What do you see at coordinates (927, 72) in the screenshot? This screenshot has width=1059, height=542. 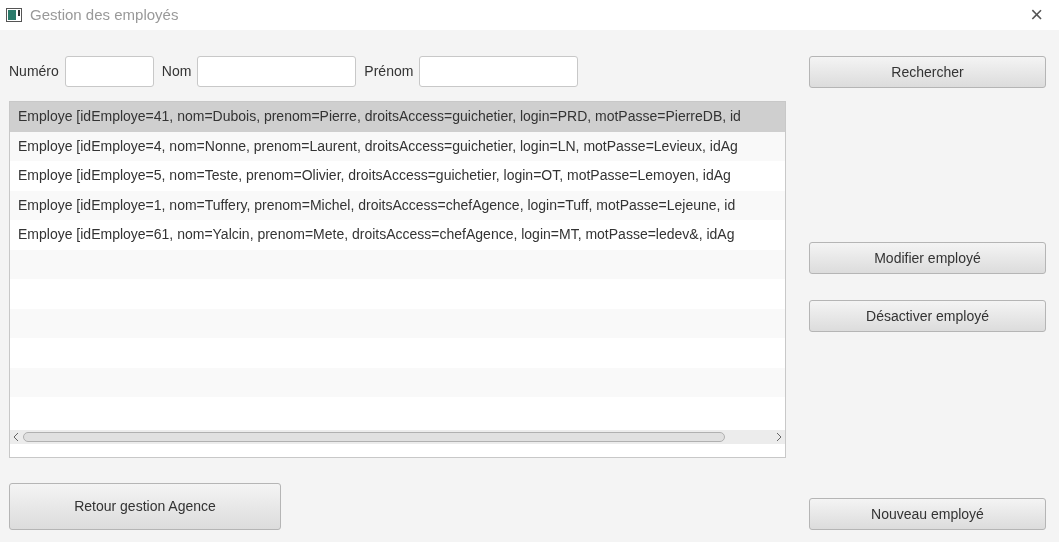 I see `search-button: Rechercher` at bounding box center [927, 72].